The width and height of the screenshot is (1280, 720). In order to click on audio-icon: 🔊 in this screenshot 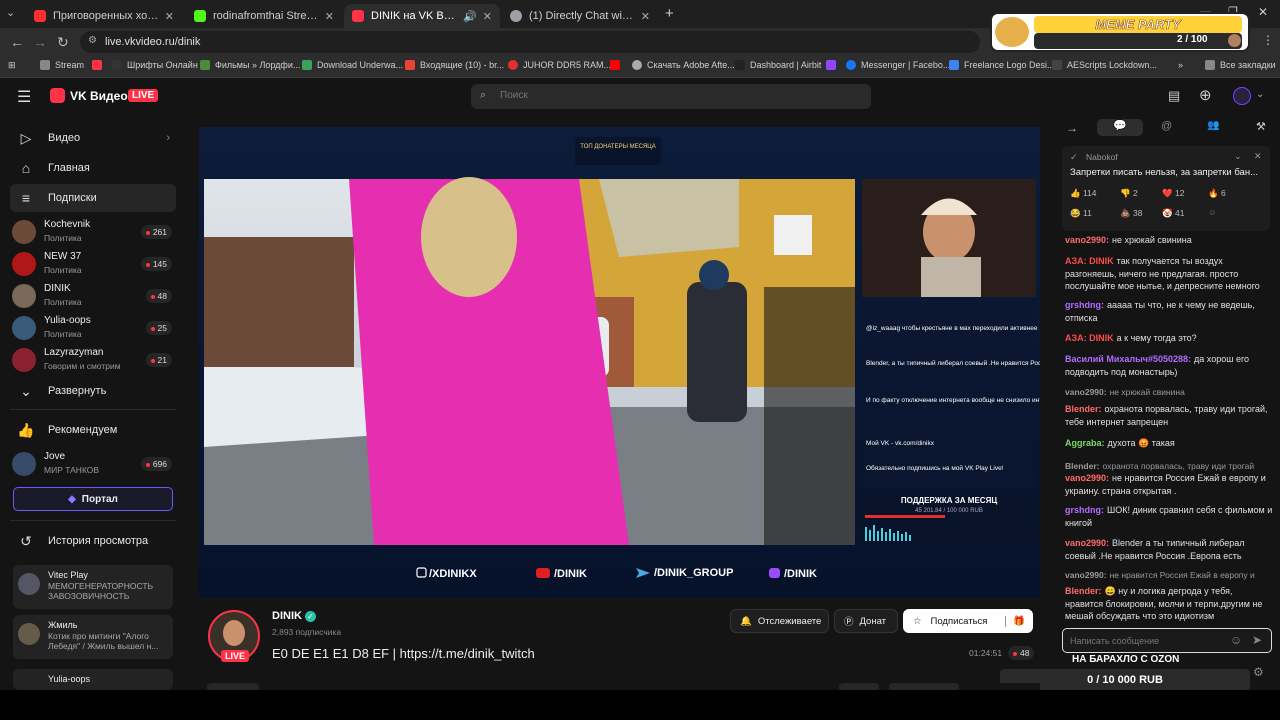, I will do `click(470, 16)`.